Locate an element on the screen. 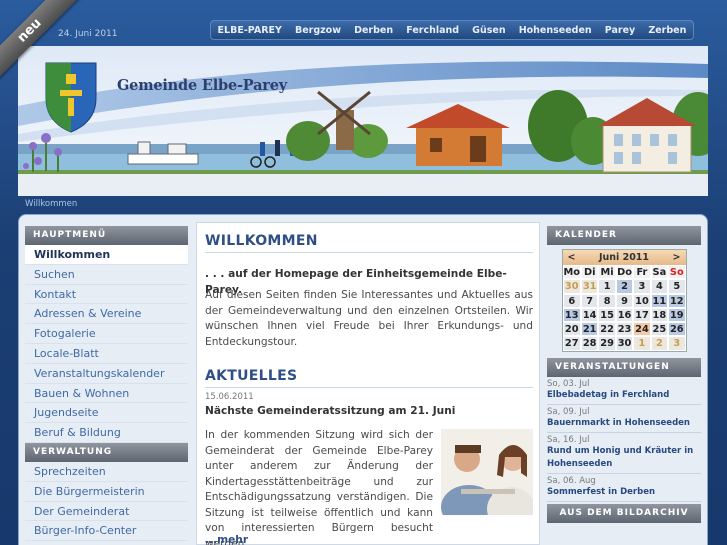 This screenshot has width=727, height=545. menu-item-beruf-bildung: Beruf & Bildung is located at coordinates (106, 433).